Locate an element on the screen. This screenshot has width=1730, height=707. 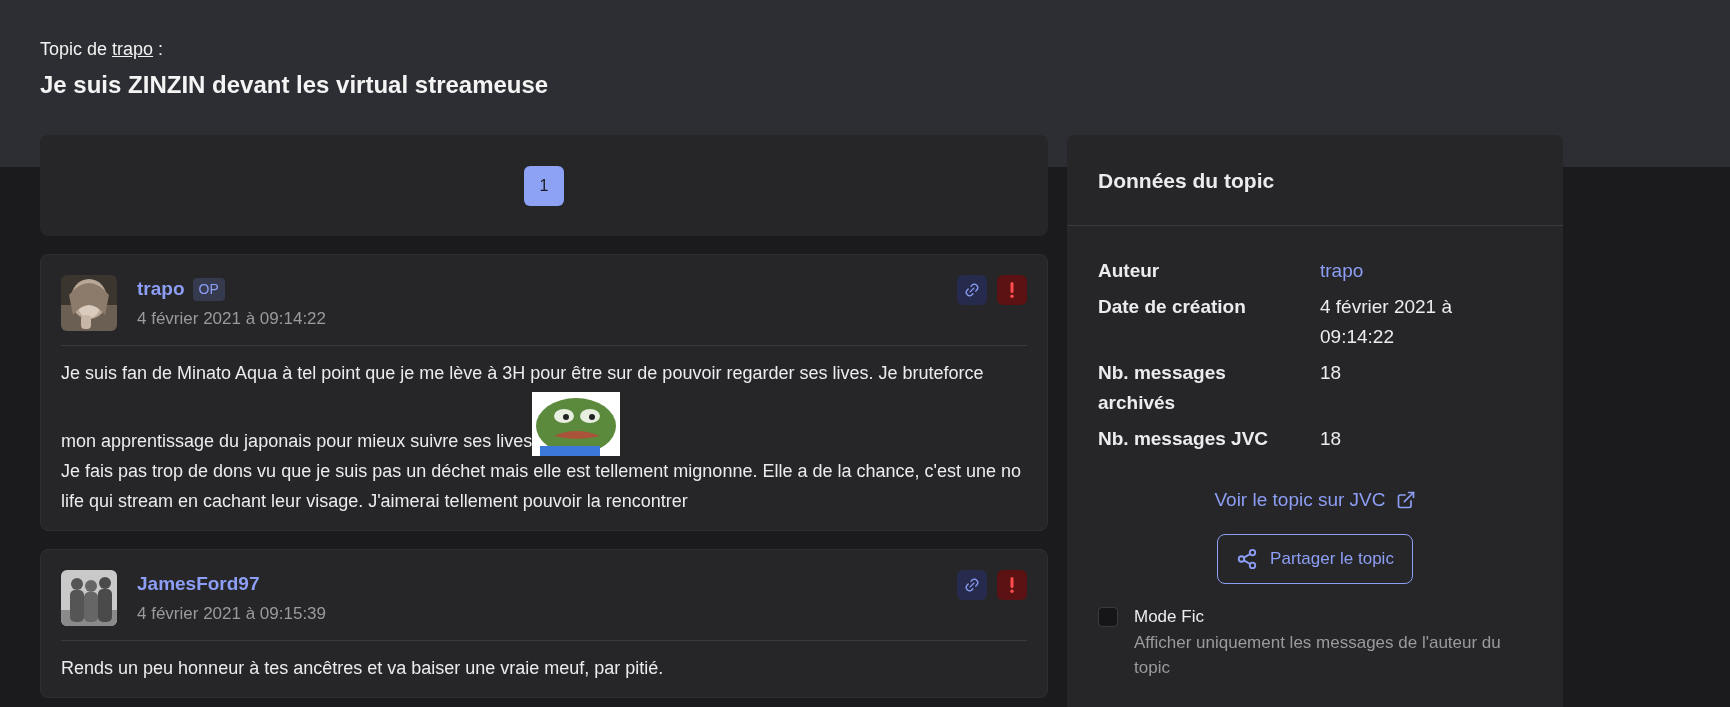
checkbox-label: Mode Fic is located at coordinates (1169, 617).